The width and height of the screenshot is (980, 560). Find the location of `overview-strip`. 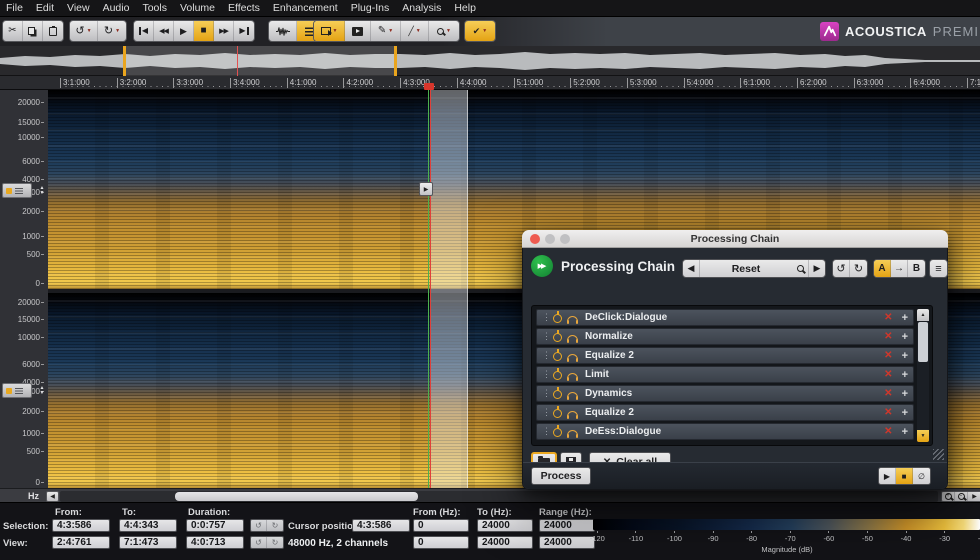

overview-strip is located at coordinates (490, 61).